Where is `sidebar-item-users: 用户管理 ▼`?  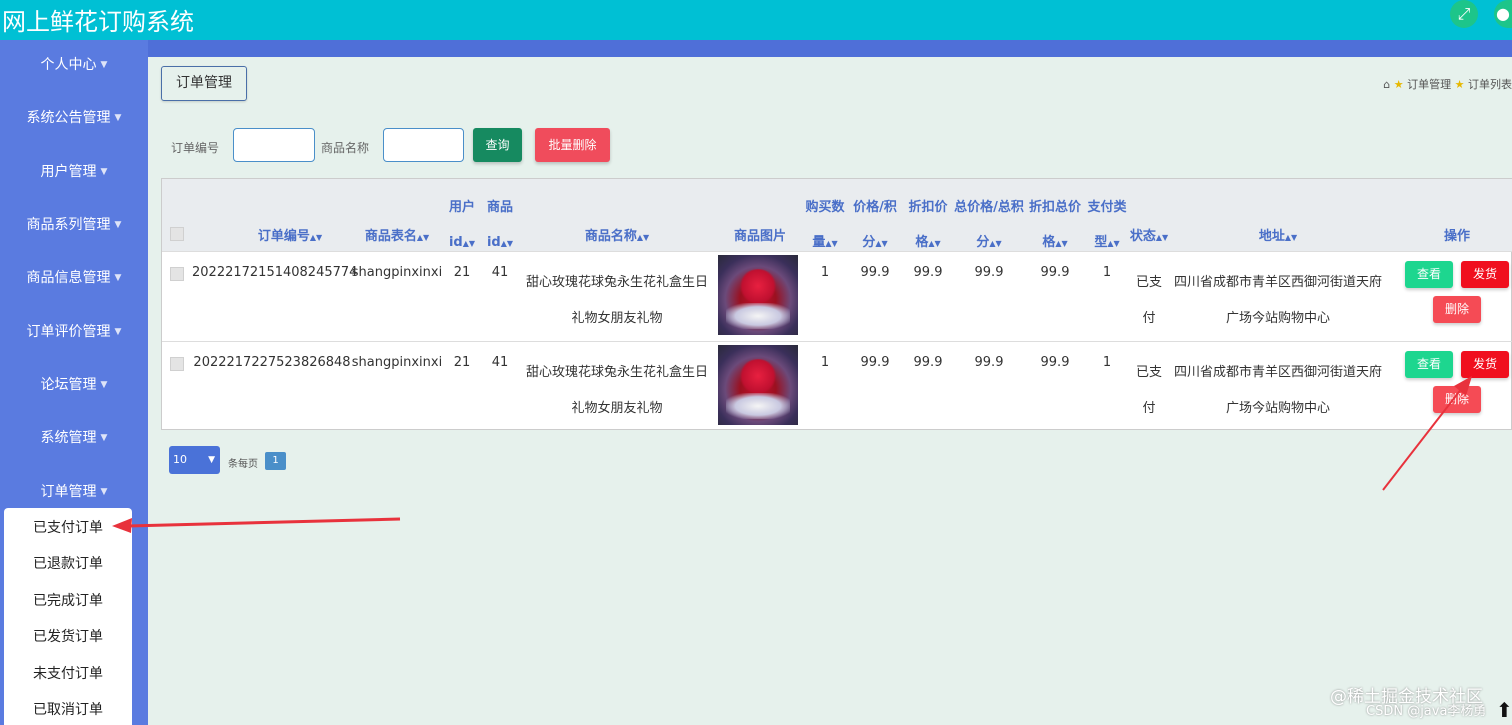 sidebar-item-users: 用户管理 ▼ is located at coordinates (74, 171).